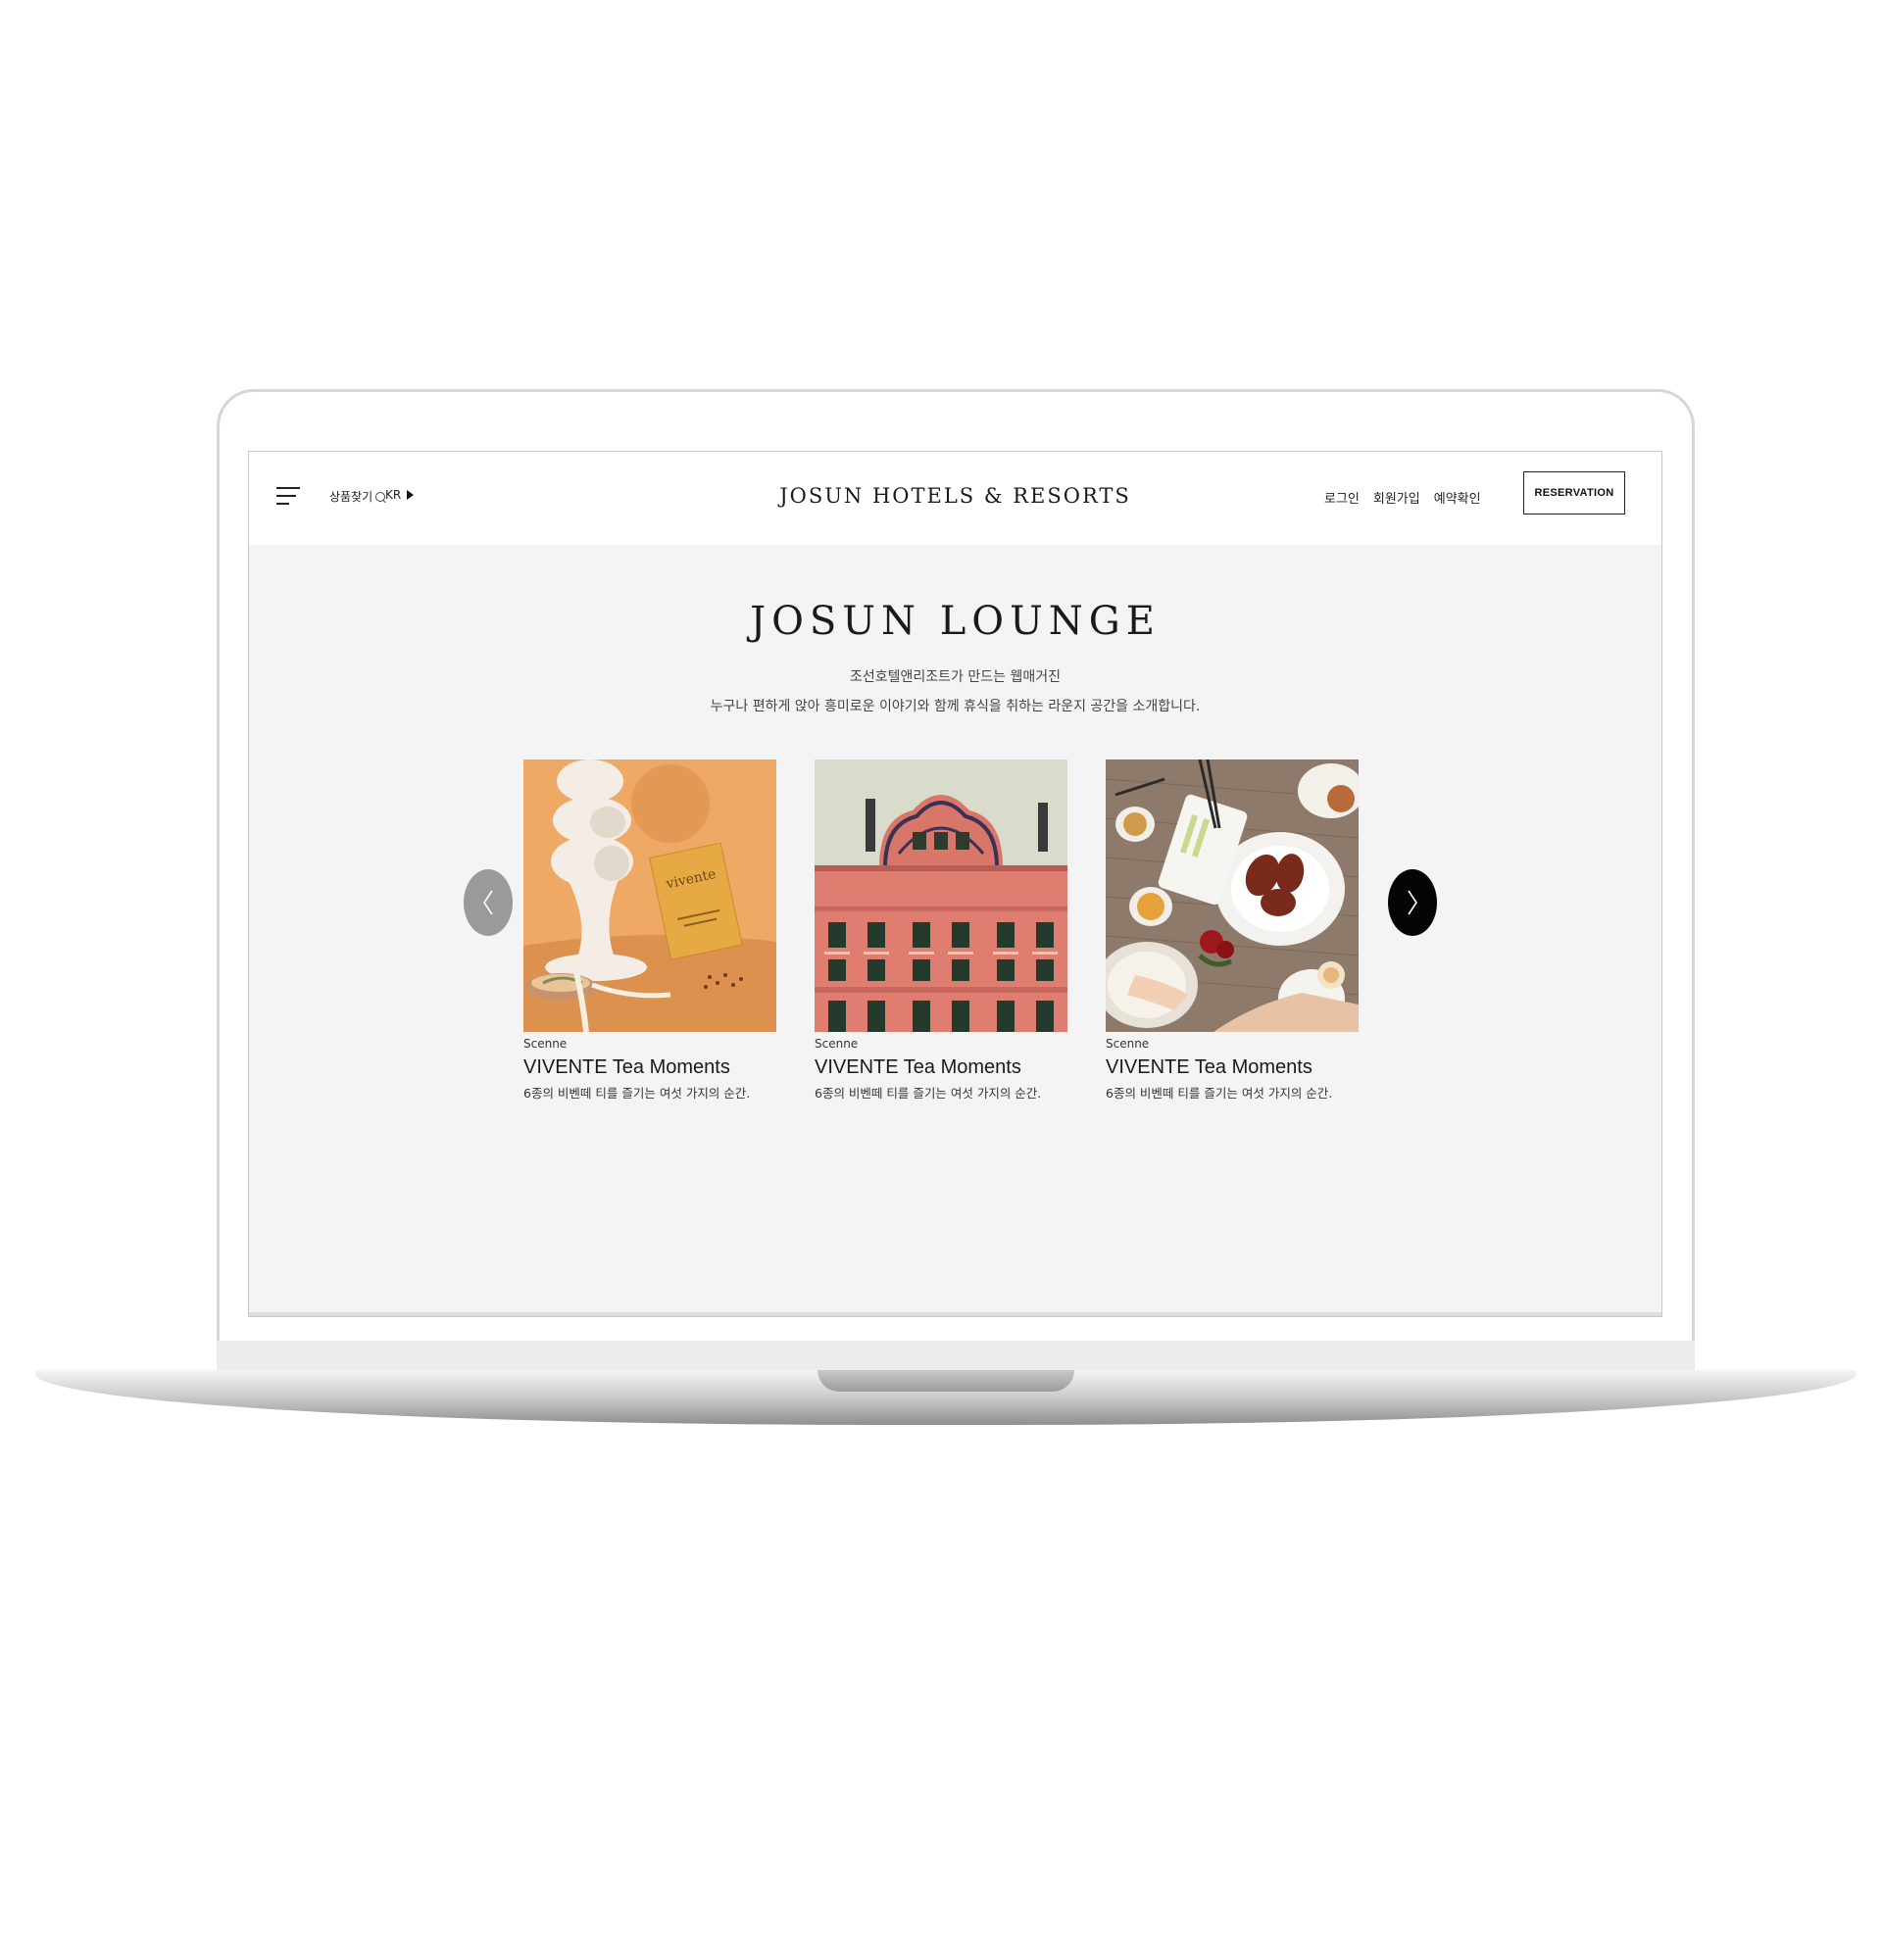 This screenshot has width=1882, height=1960. I want to click on carousel-next-button, so click(1413, 902).